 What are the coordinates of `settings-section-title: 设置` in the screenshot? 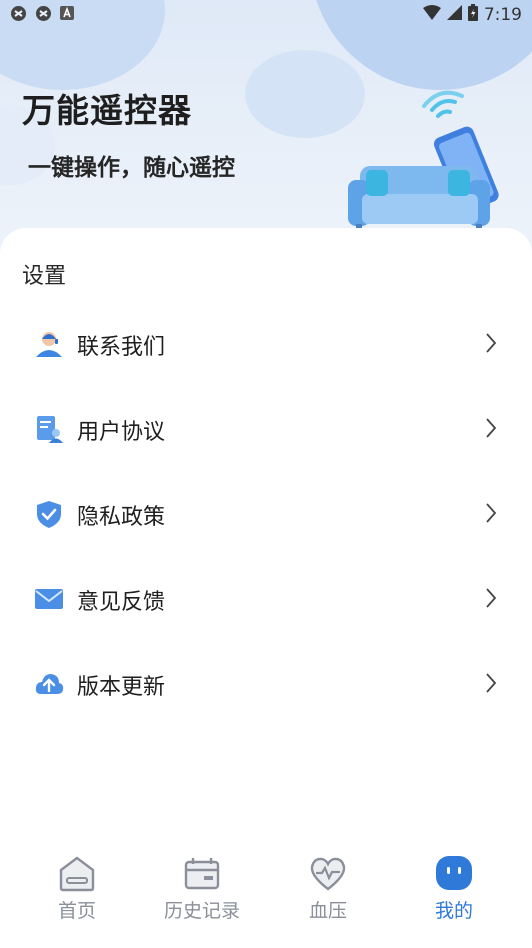 It's located at (44, 276).